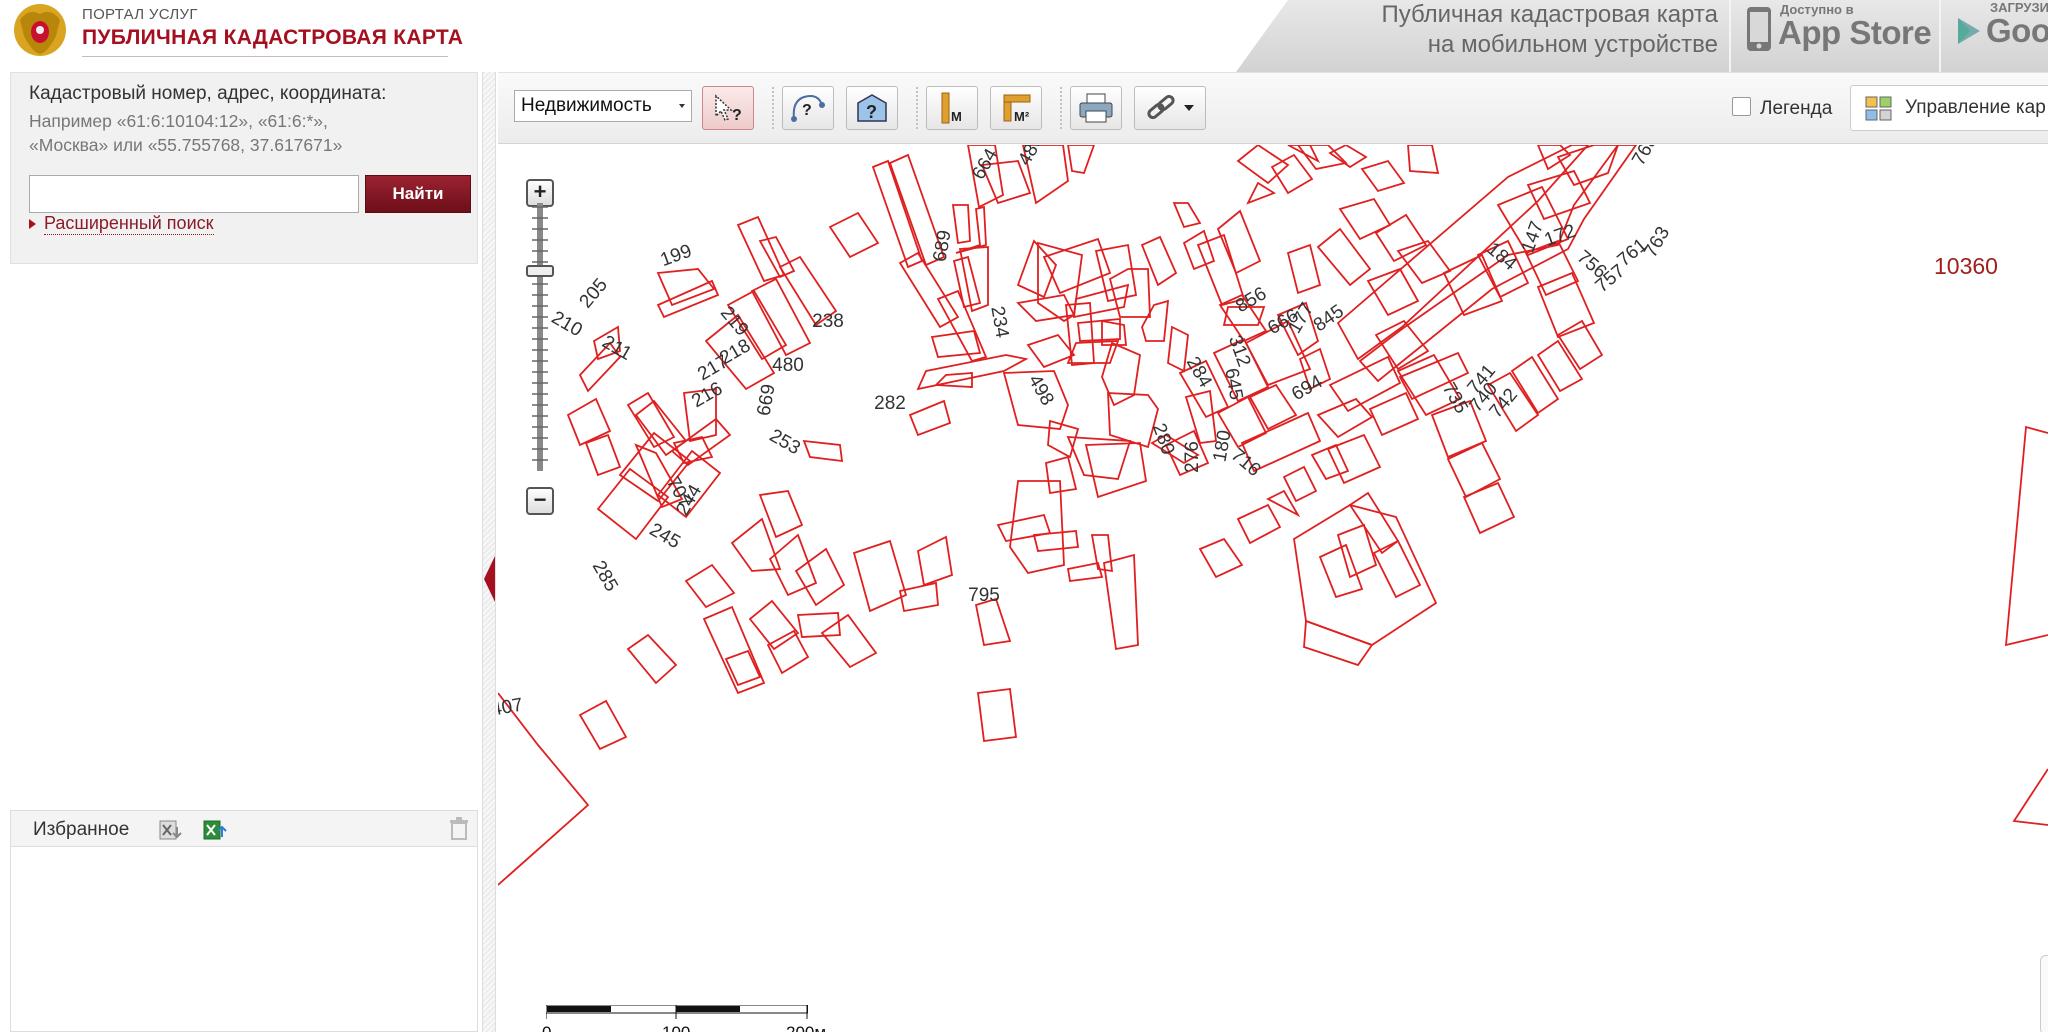 Image resolution: width=2048 pixels, height=1032 pixels. I want to click on area-query-button: ?, so click(808, 108).